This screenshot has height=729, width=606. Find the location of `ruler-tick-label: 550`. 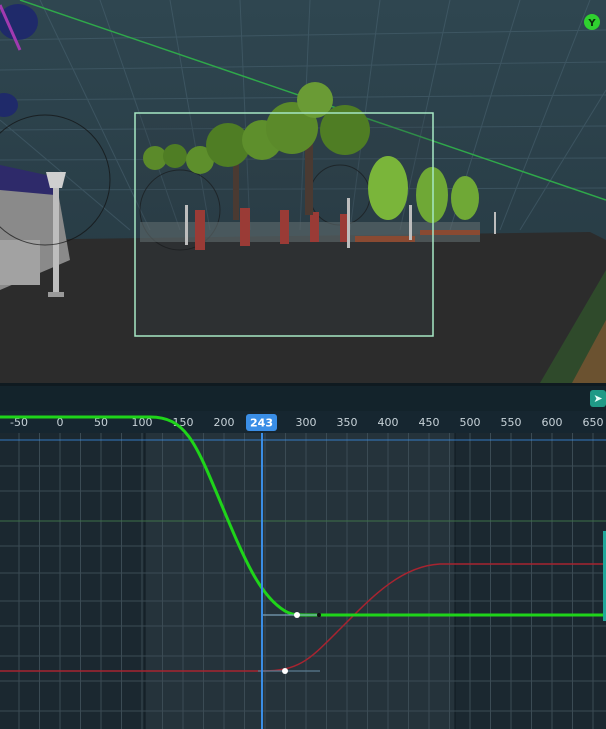

ruler-tick-label: 550 is located at coordinates (511, 422).